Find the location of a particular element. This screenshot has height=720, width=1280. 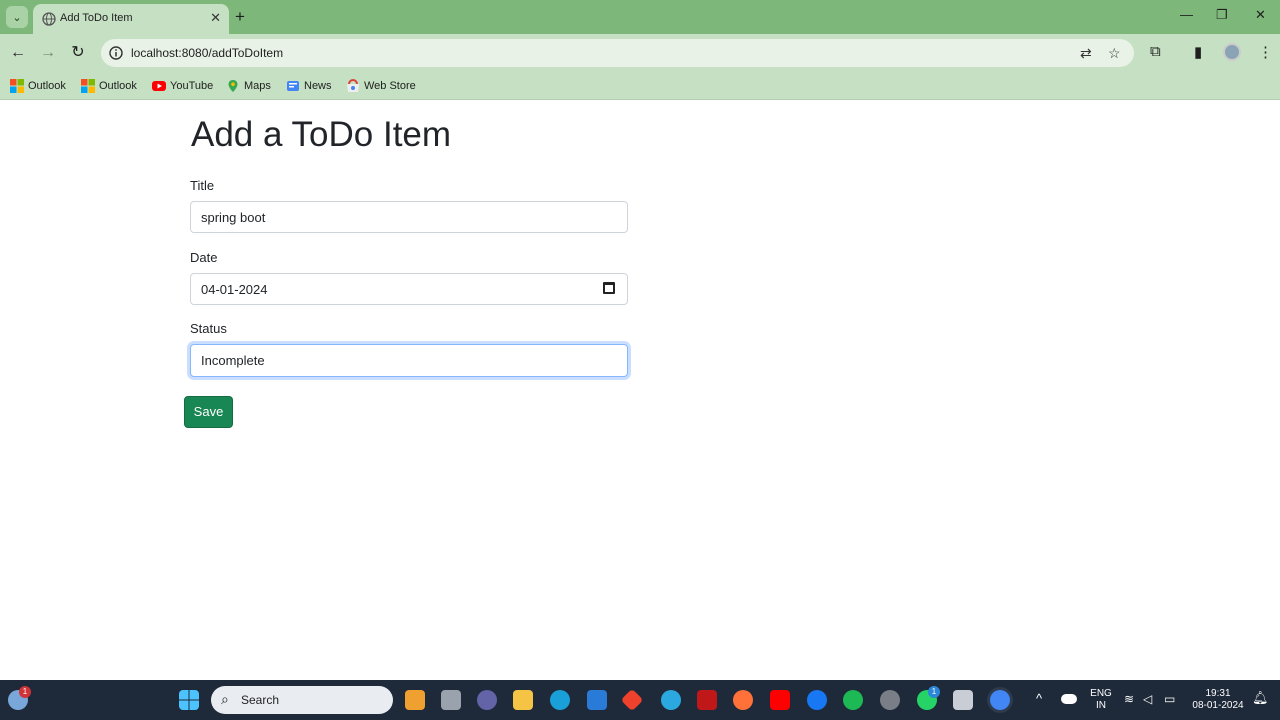

mcafee-icon is located at coordinates (707, 700).